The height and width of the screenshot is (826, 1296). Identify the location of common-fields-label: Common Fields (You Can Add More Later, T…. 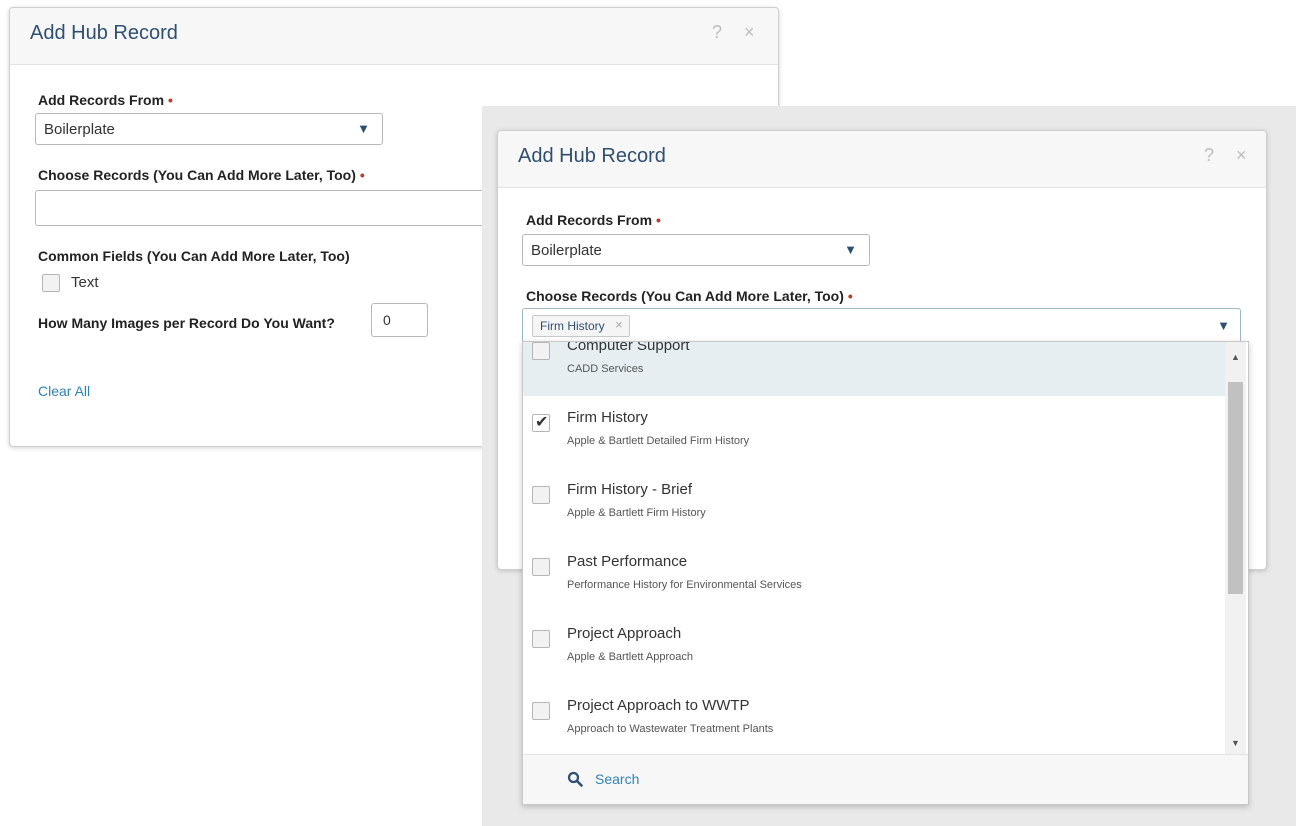
(194, 256).